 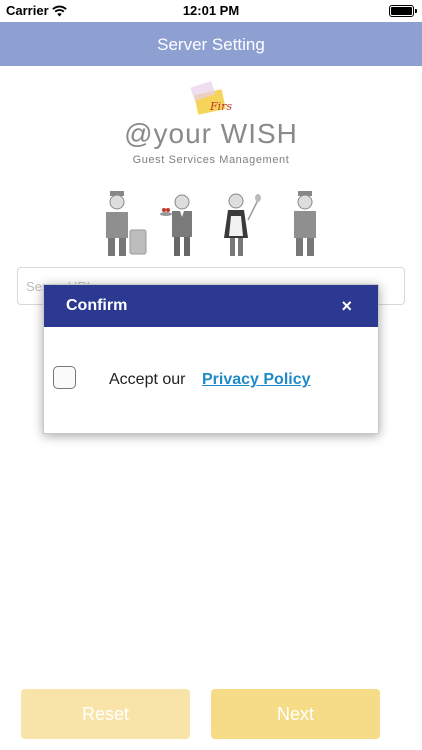 What do you see at coordinates (105, 714) in the screenshot?
I see `reset-button: Reset` at bounding box center [105, 714].